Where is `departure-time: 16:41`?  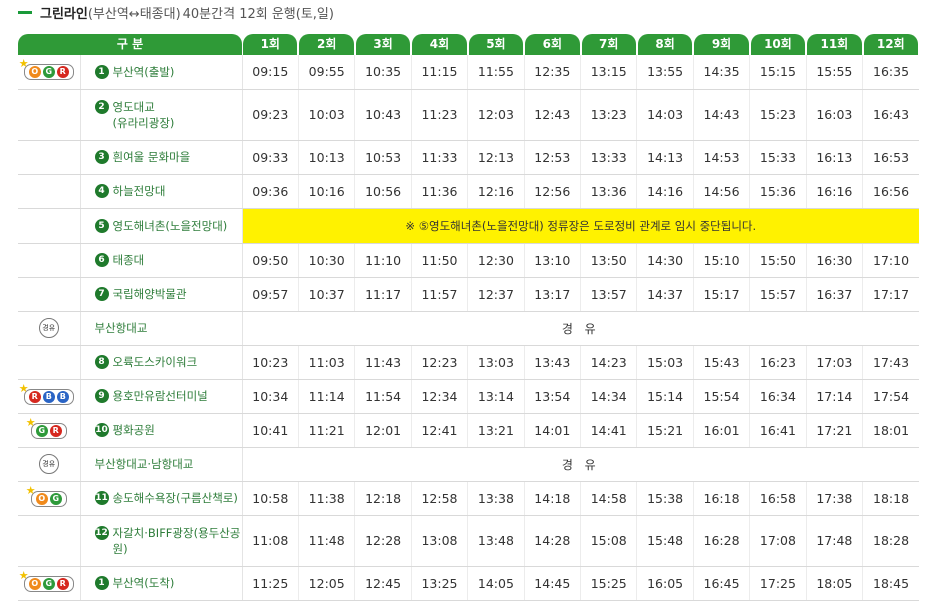 departure-time: 16:41 is located at coordinates (778, 430).